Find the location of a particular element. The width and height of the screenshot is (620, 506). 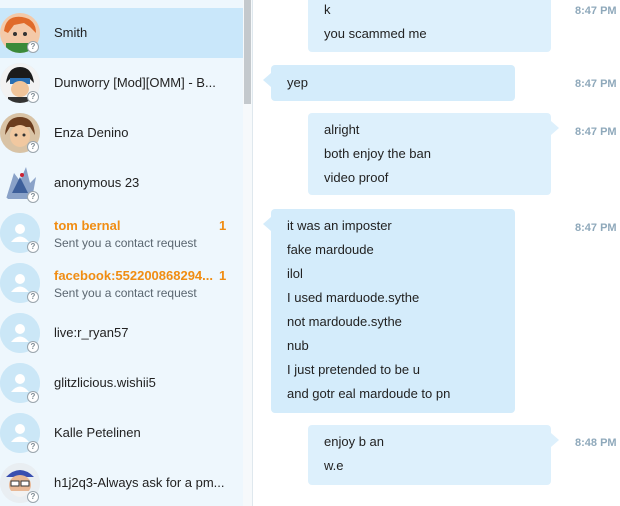

message-text: enjoy b an is located at coordinates (354, 441).